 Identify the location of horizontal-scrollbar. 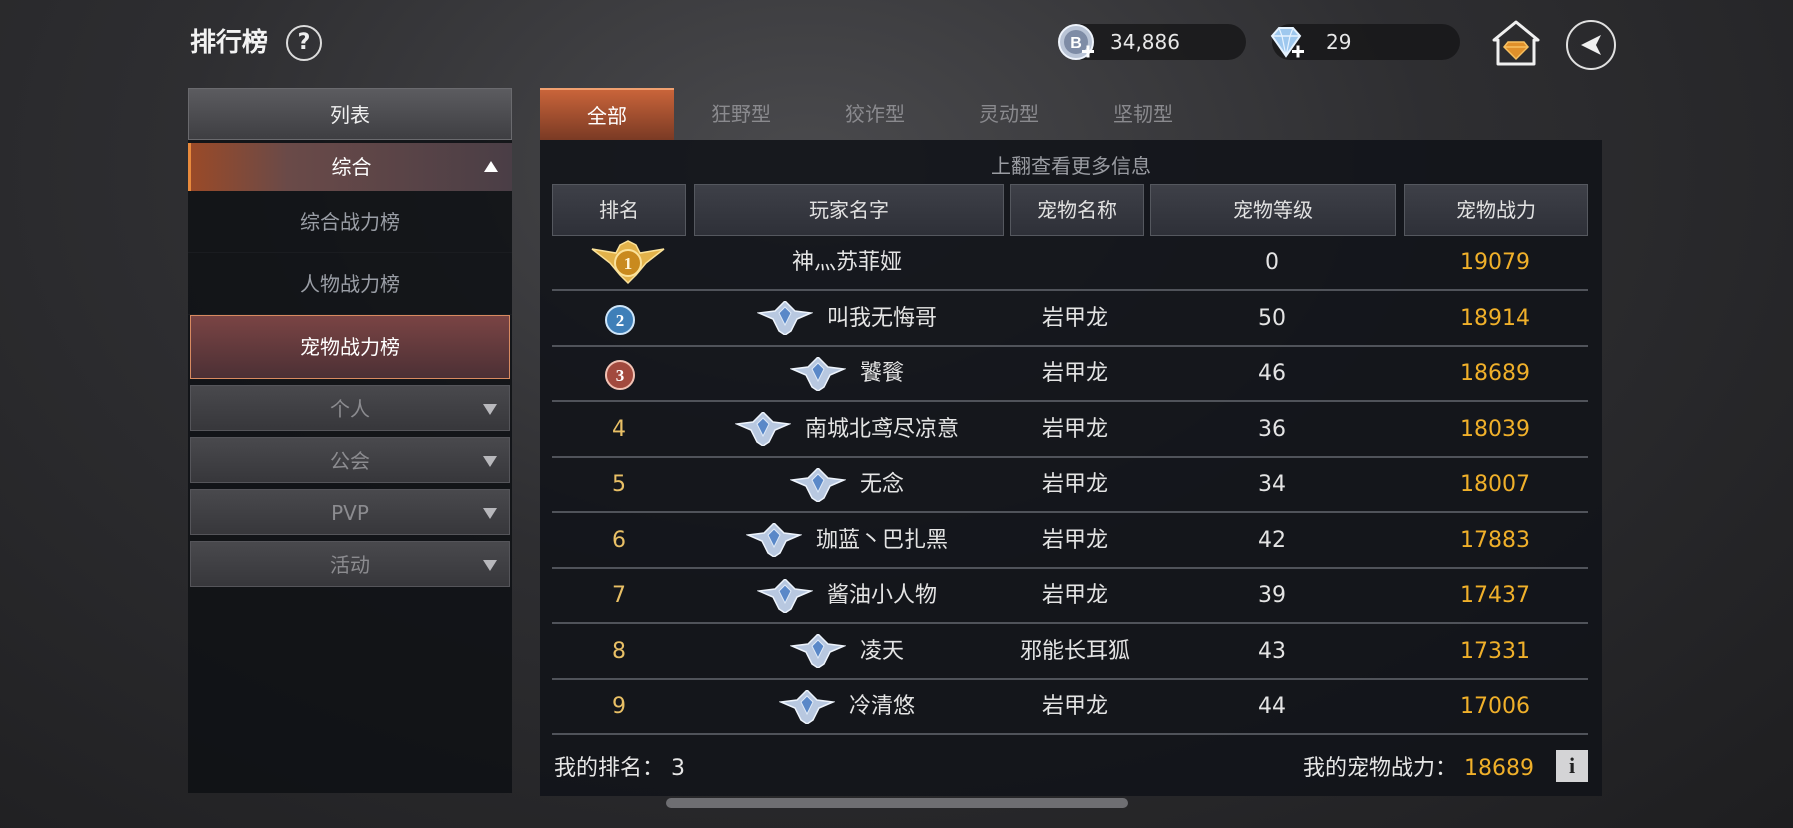
(897, 803).